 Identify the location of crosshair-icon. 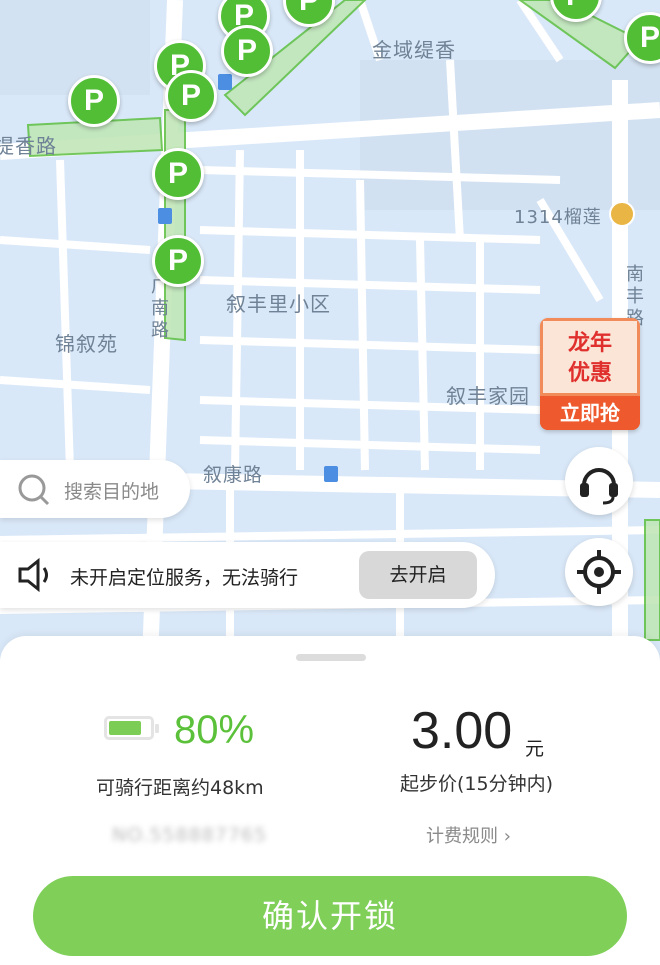
(599, 572).